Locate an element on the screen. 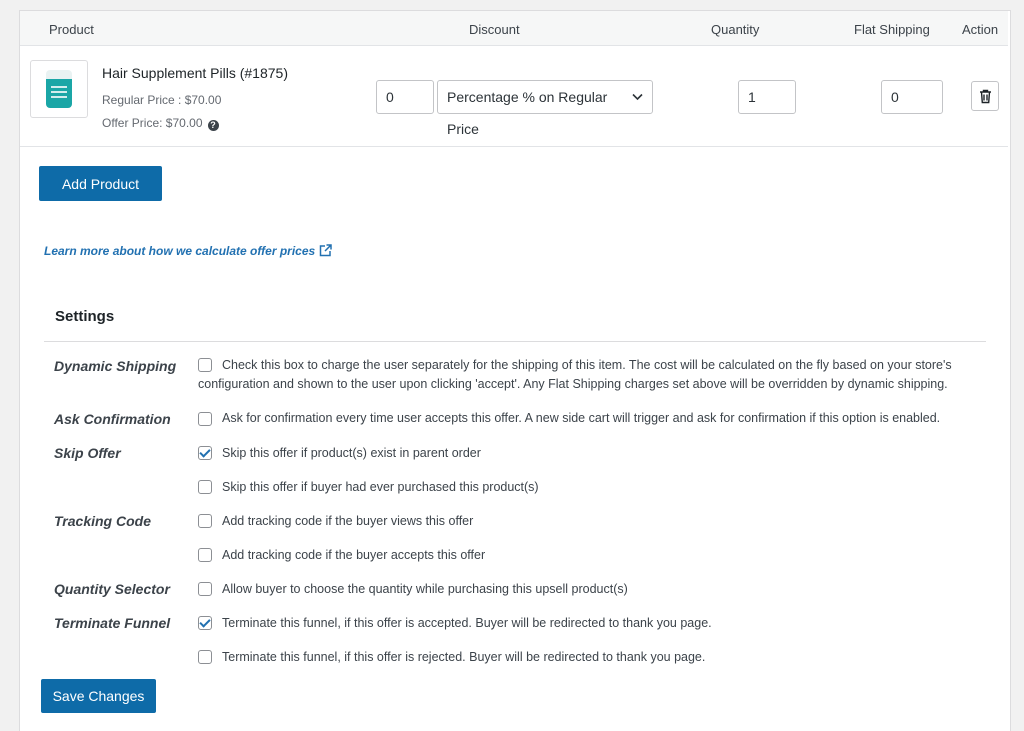  help-icon: ? is located at coordinates (213, 125).